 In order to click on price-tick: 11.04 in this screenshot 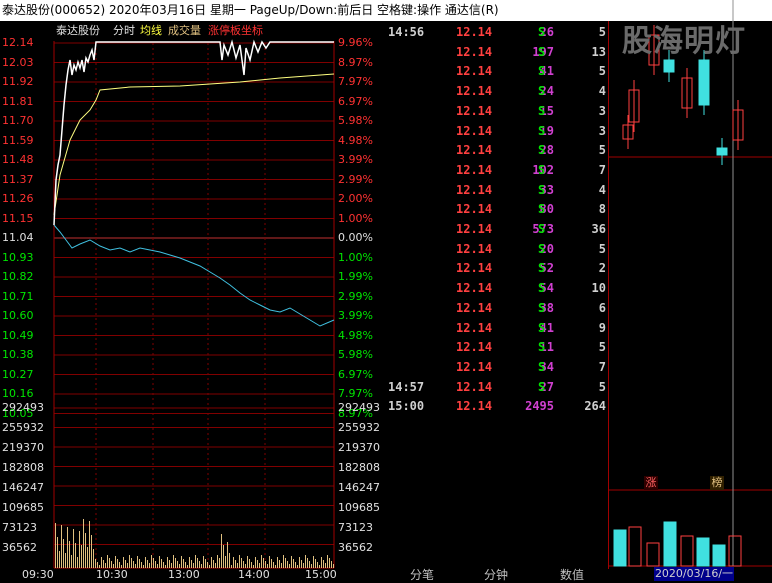, I will do `click(18, 237)`.